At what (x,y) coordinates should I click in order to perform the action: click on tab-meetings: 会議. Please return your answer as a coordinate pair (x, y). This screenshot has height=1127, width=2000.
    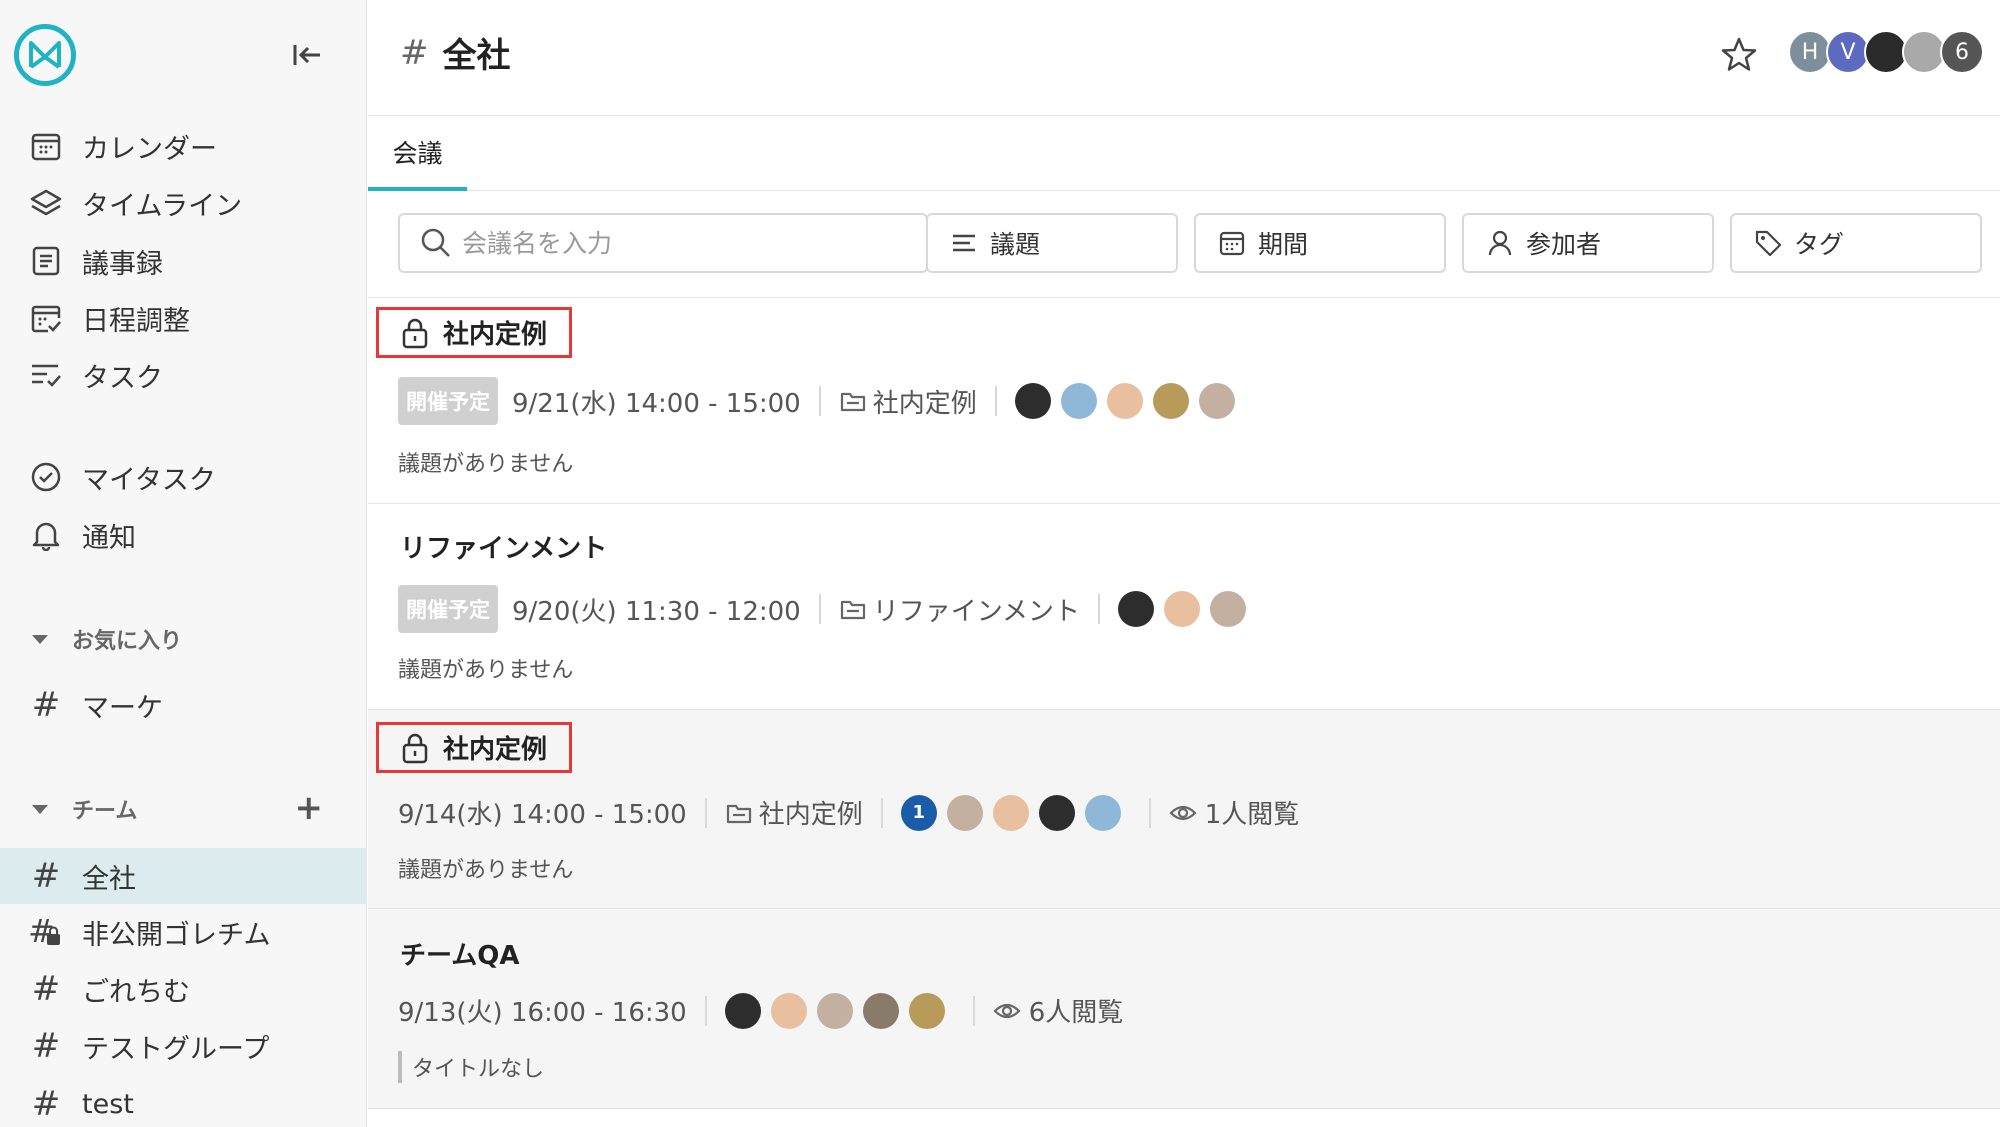
    Looking at the image, I should click on (417, 153).